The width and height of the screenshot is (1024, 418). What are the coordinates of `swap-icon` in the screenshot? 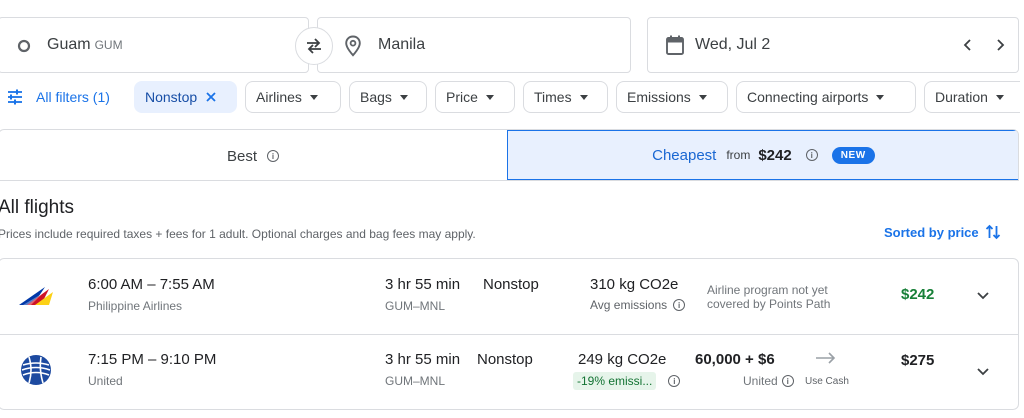 It's located at (314, 46).